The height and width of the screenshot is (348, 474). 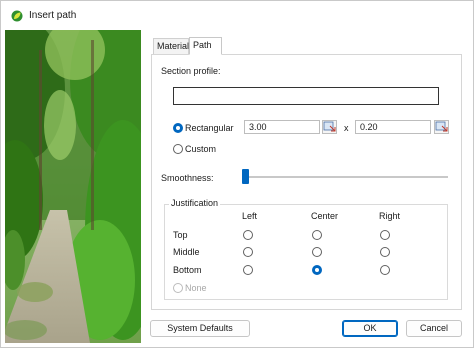 What do you see at coordinates (346, 128) in the screenshot?
I see `dimension-separator: x` at bounding box center [346, 128].